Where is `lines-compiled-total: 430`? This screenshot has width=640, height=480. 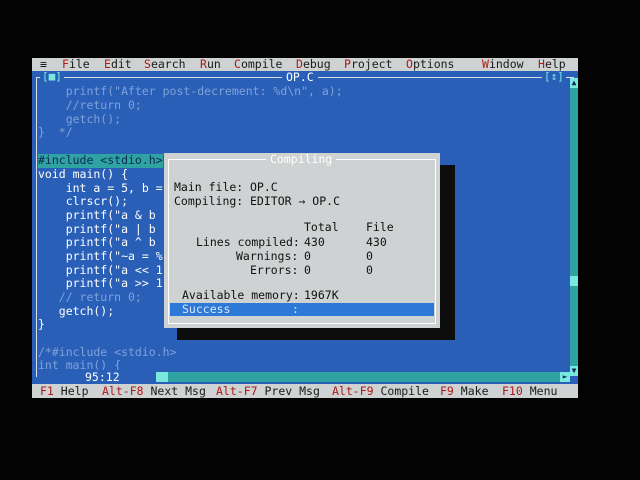
lines-compiled-total: 430 is located at coordinates (314, 242).